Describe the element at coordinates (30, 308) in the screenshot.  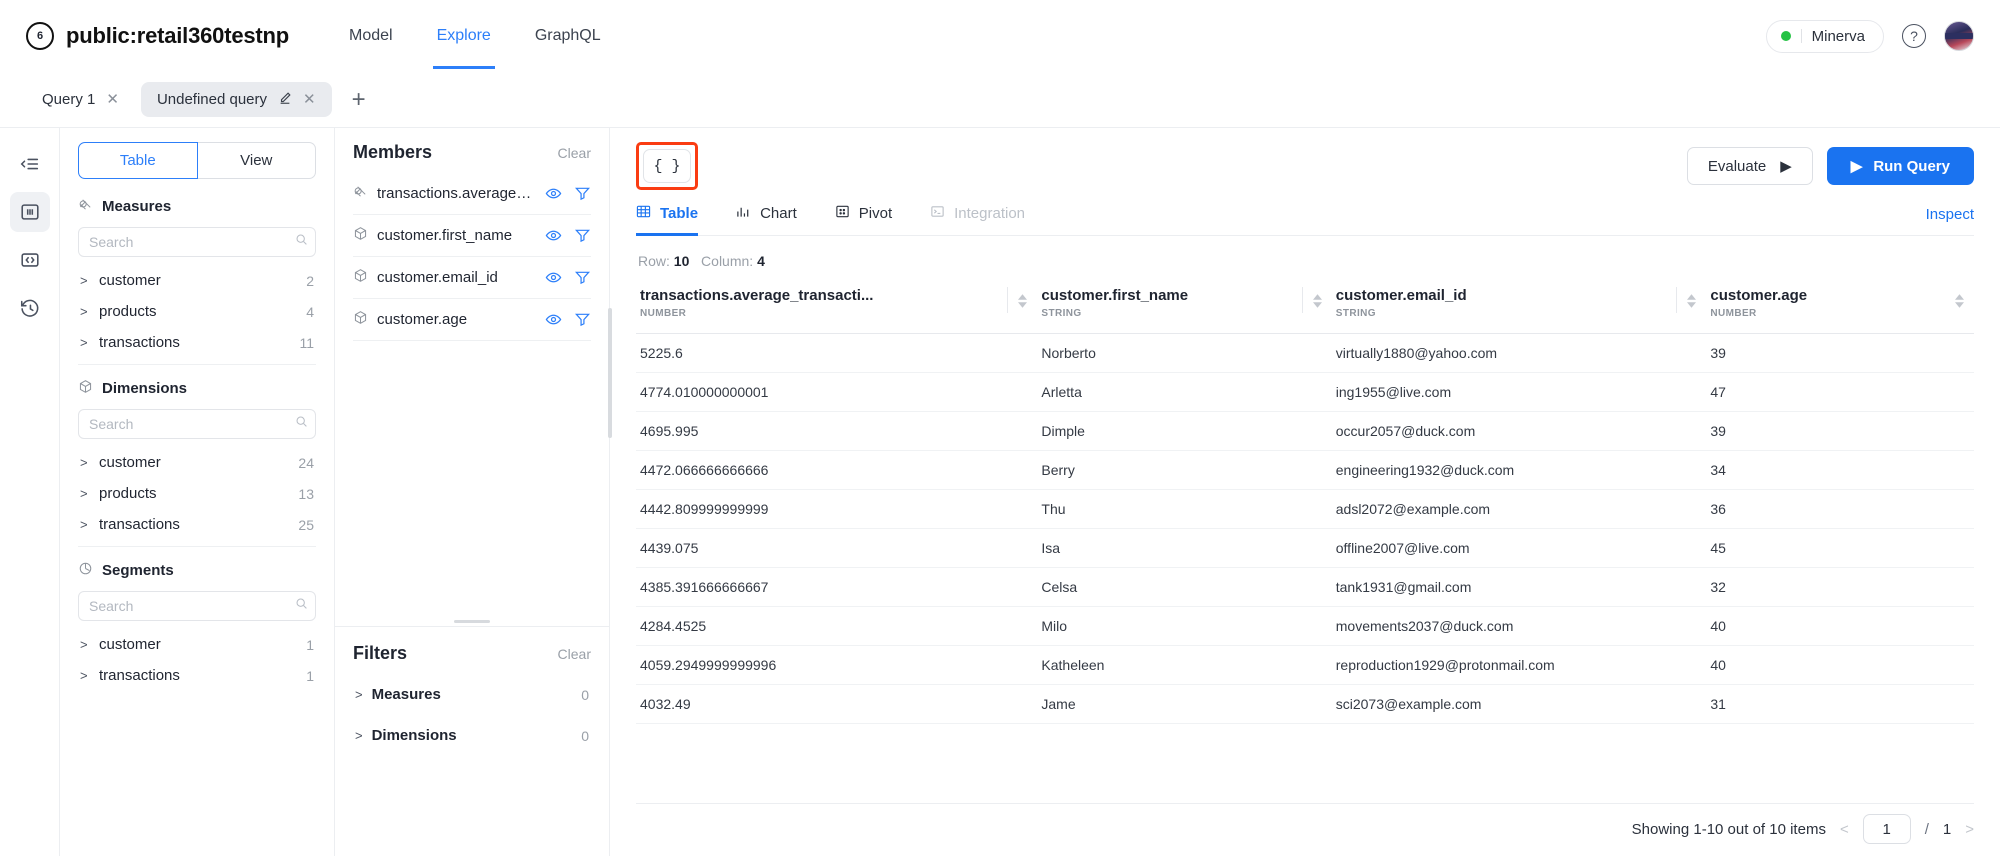
I see `history-clock-icon` at that location.